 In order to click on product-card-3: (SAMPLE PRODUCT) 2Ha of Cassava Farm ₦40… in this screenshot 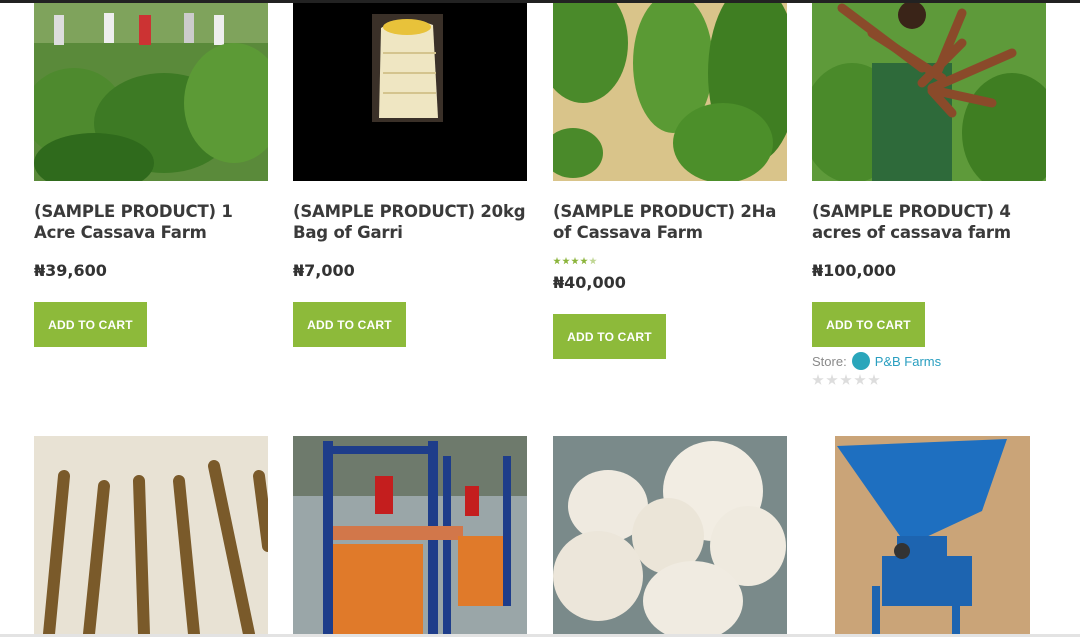, I will do `click(670, 181)`.